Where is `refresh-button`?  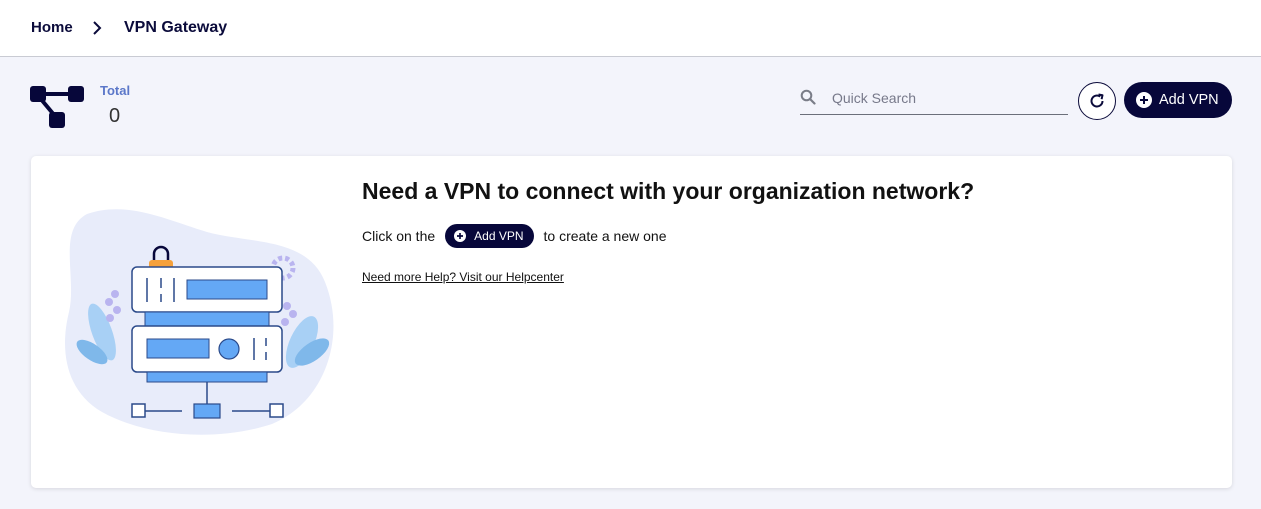
refresh-button is located at coordinates (1097, 101).